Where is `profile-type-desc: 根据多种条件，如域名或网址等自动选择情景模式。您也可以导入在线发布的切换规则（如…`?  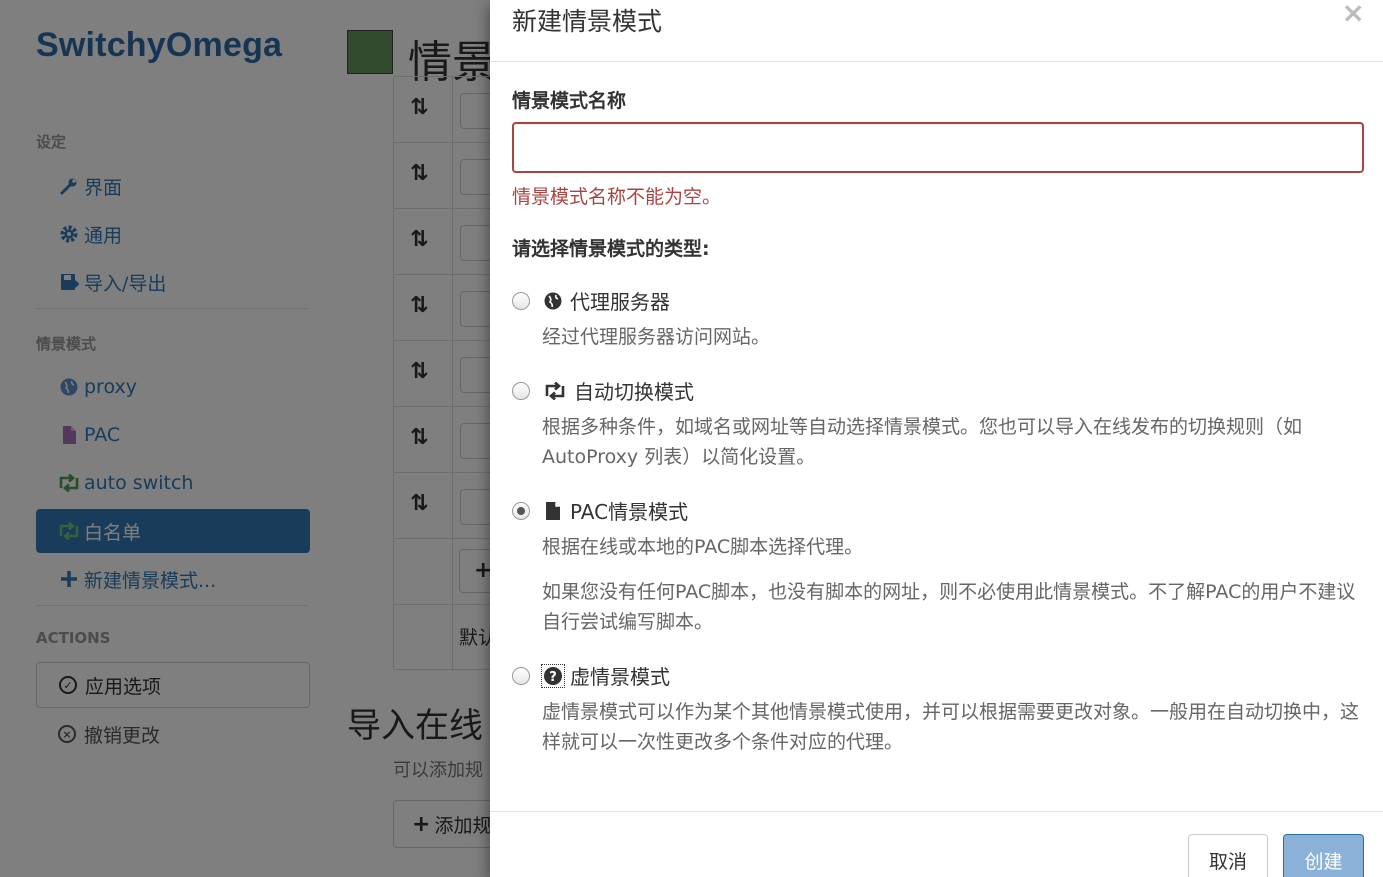 profile-type-desc: 根据多种条件，如域名或网址等自动选择情景模式。您也可以导入在线发布的切换规则（如… is located at coordinates (922, 442).